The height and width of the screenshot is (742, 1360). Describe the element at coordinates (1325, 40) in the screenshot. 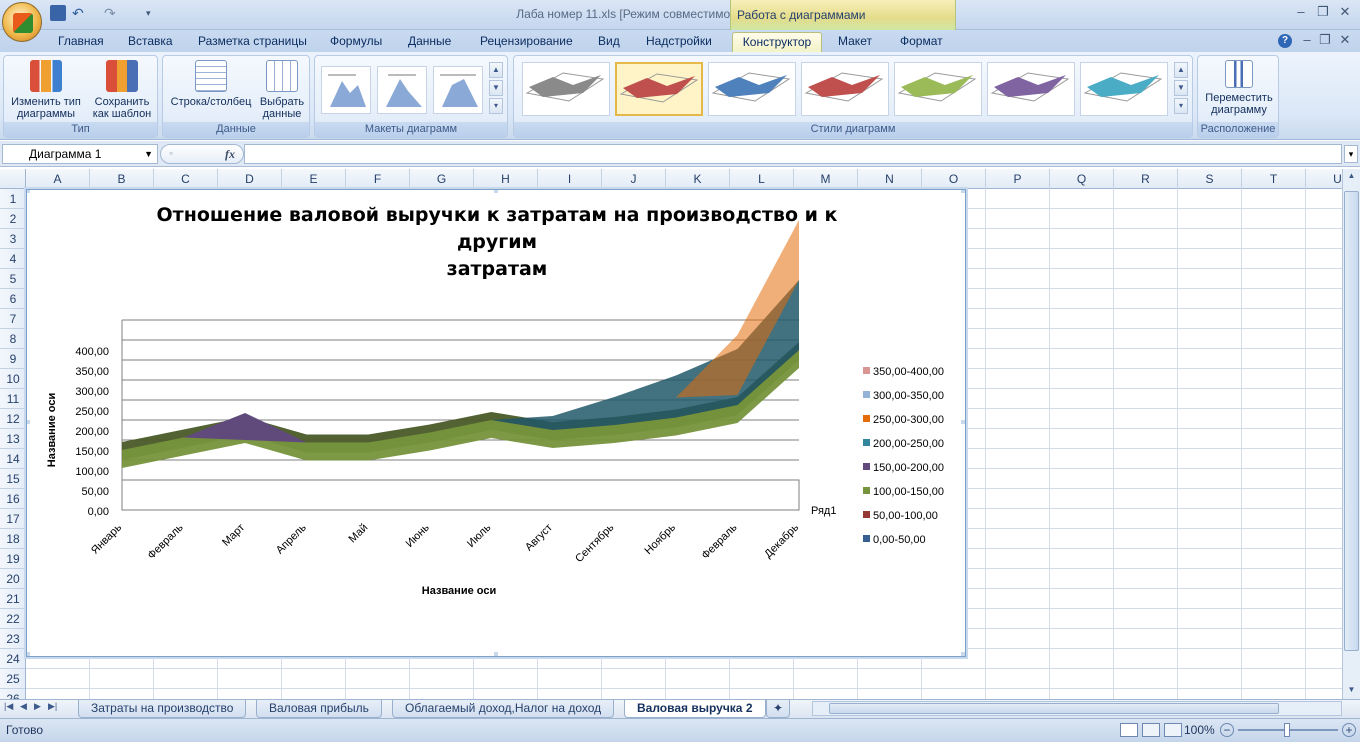

I see `wb-restore-icon: ❐` at that location.